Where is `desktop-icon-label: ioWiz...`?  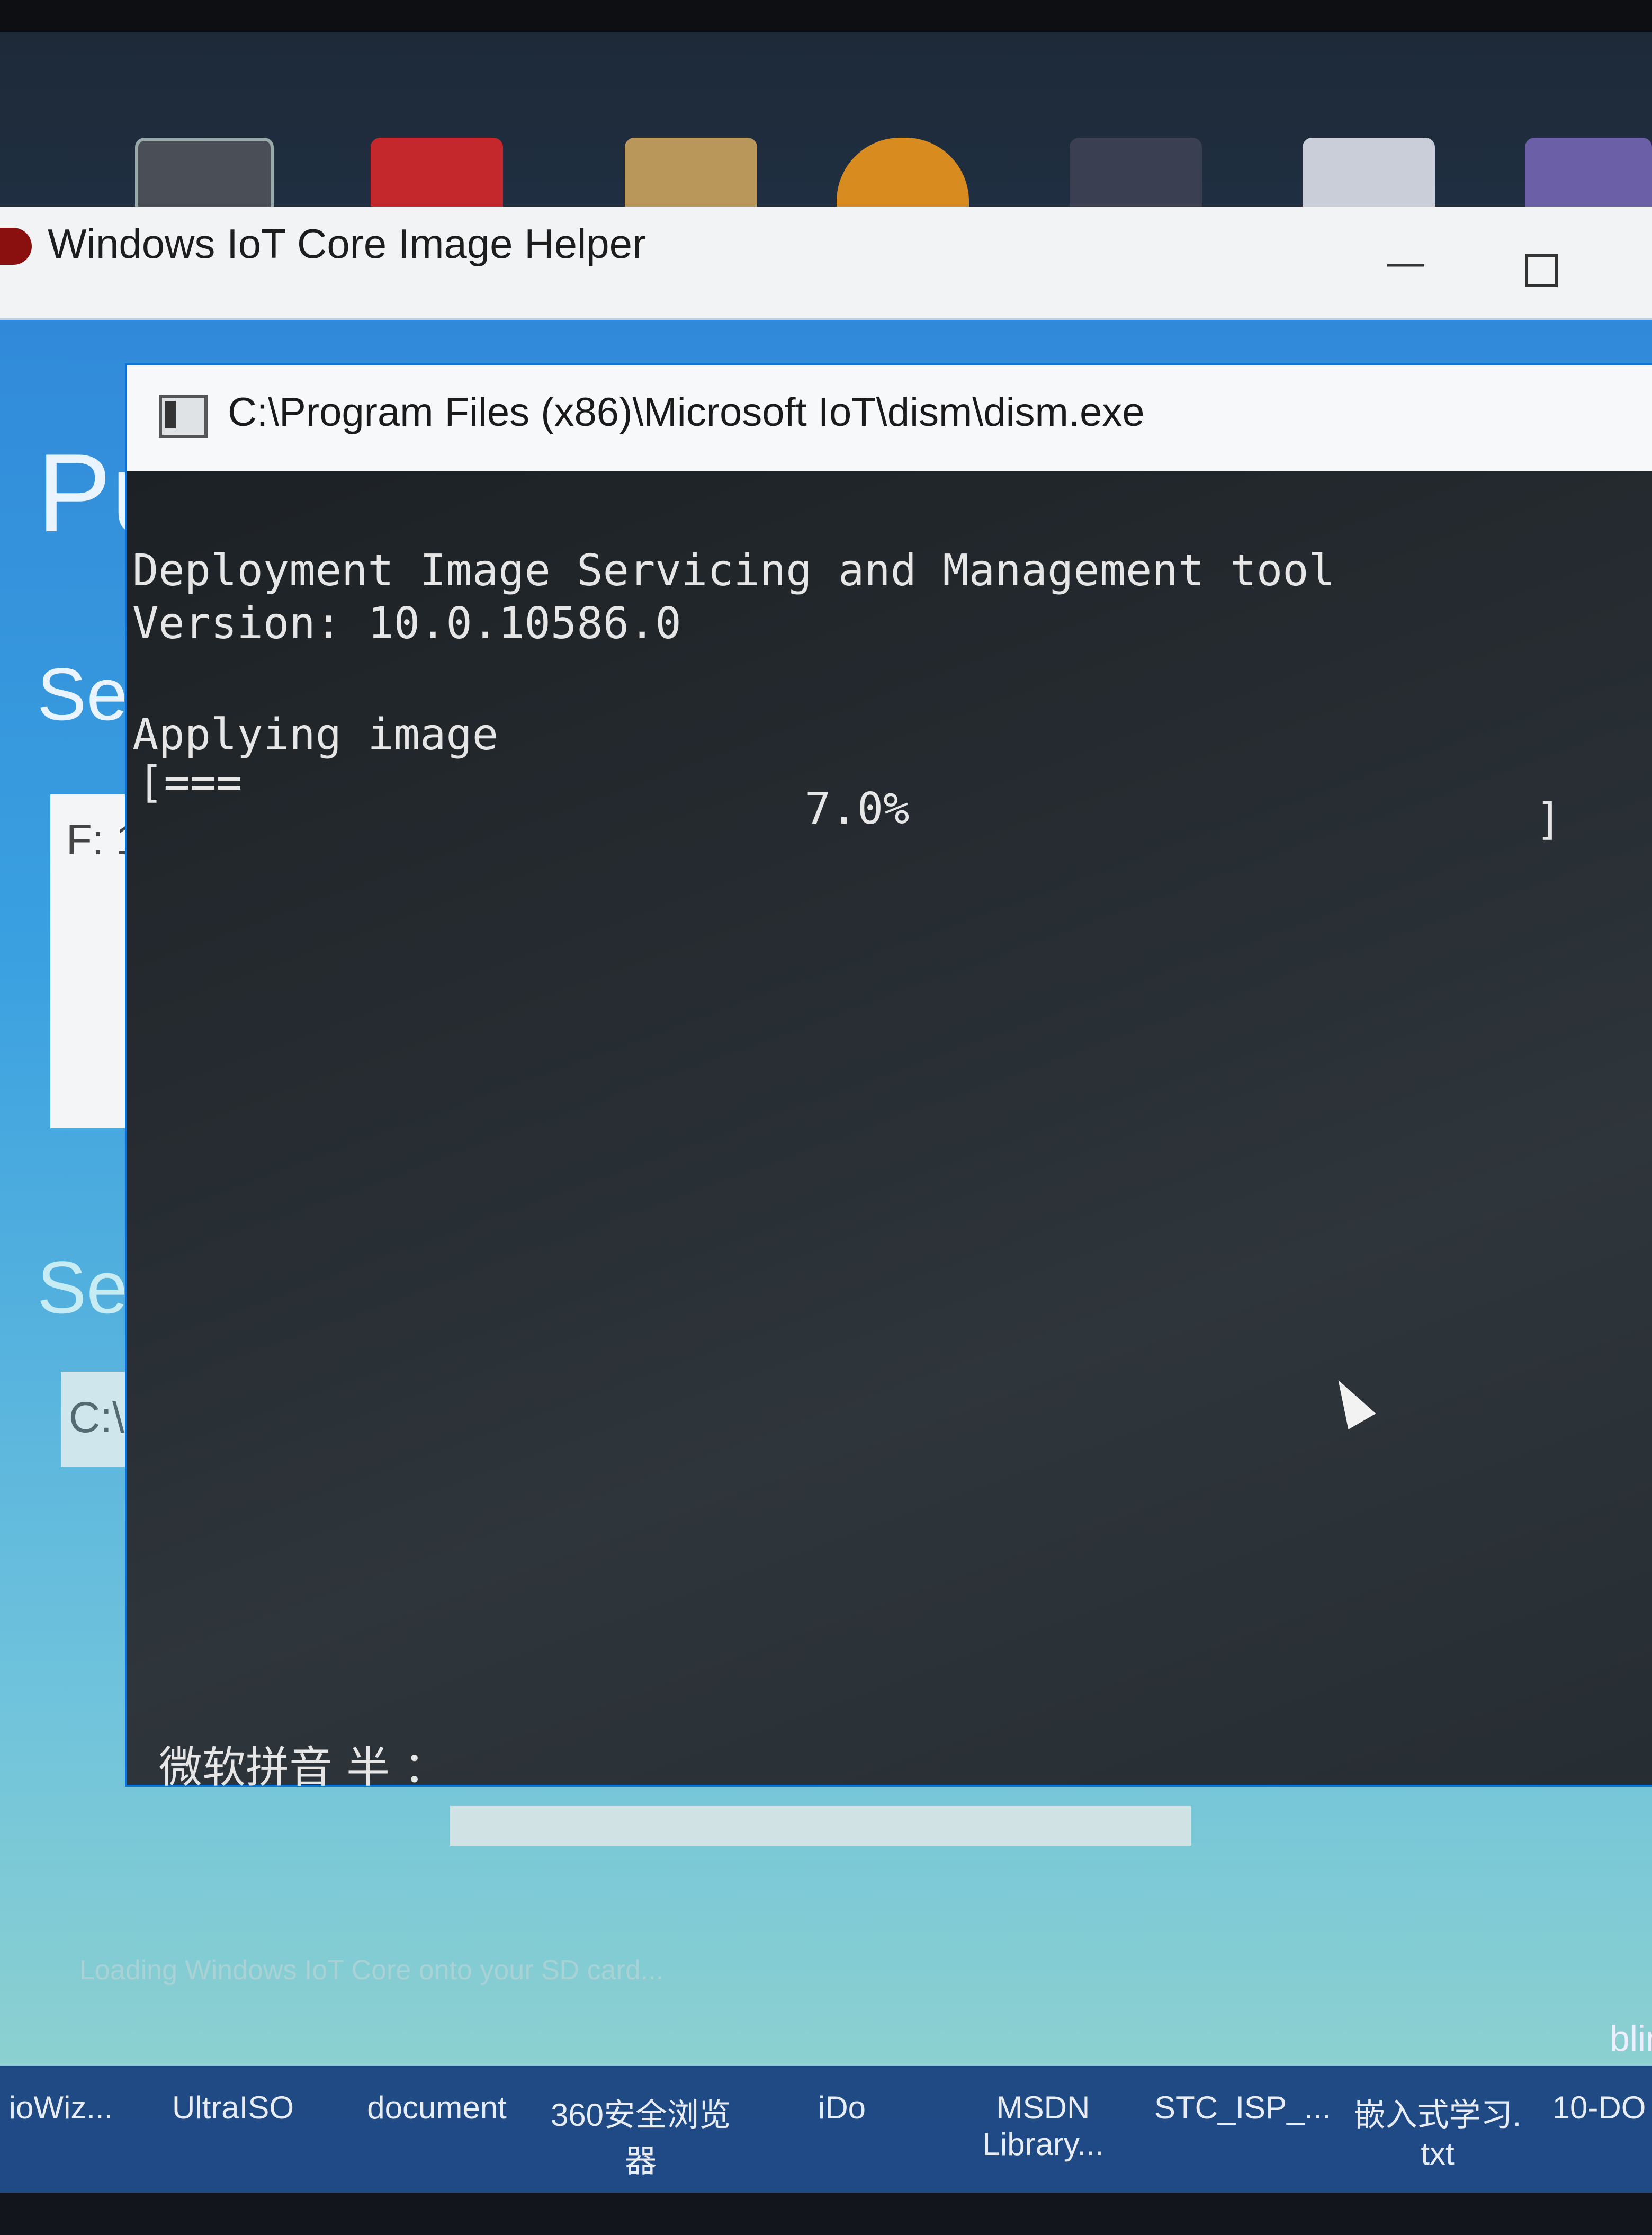
desktop-icon-label: ioWiz... is located at coordinates (61, 2107).